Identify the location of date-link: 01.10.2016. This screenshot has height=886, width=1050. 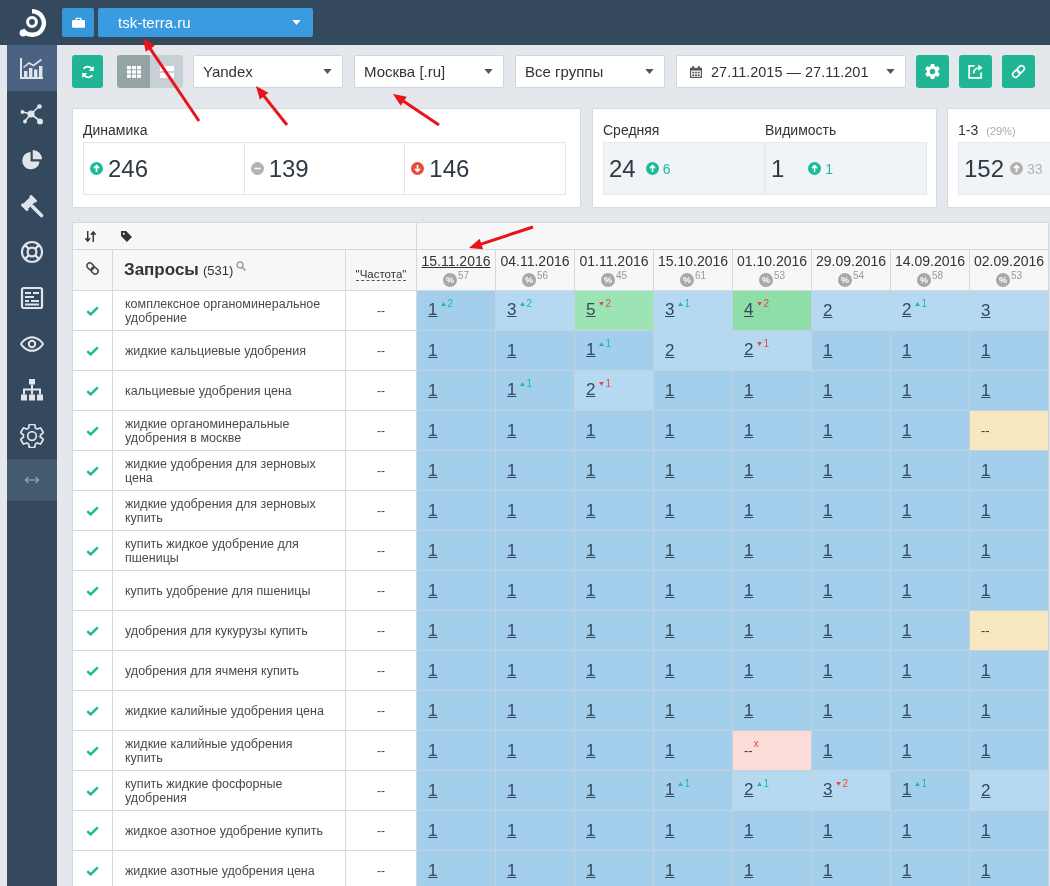
(772, 261).